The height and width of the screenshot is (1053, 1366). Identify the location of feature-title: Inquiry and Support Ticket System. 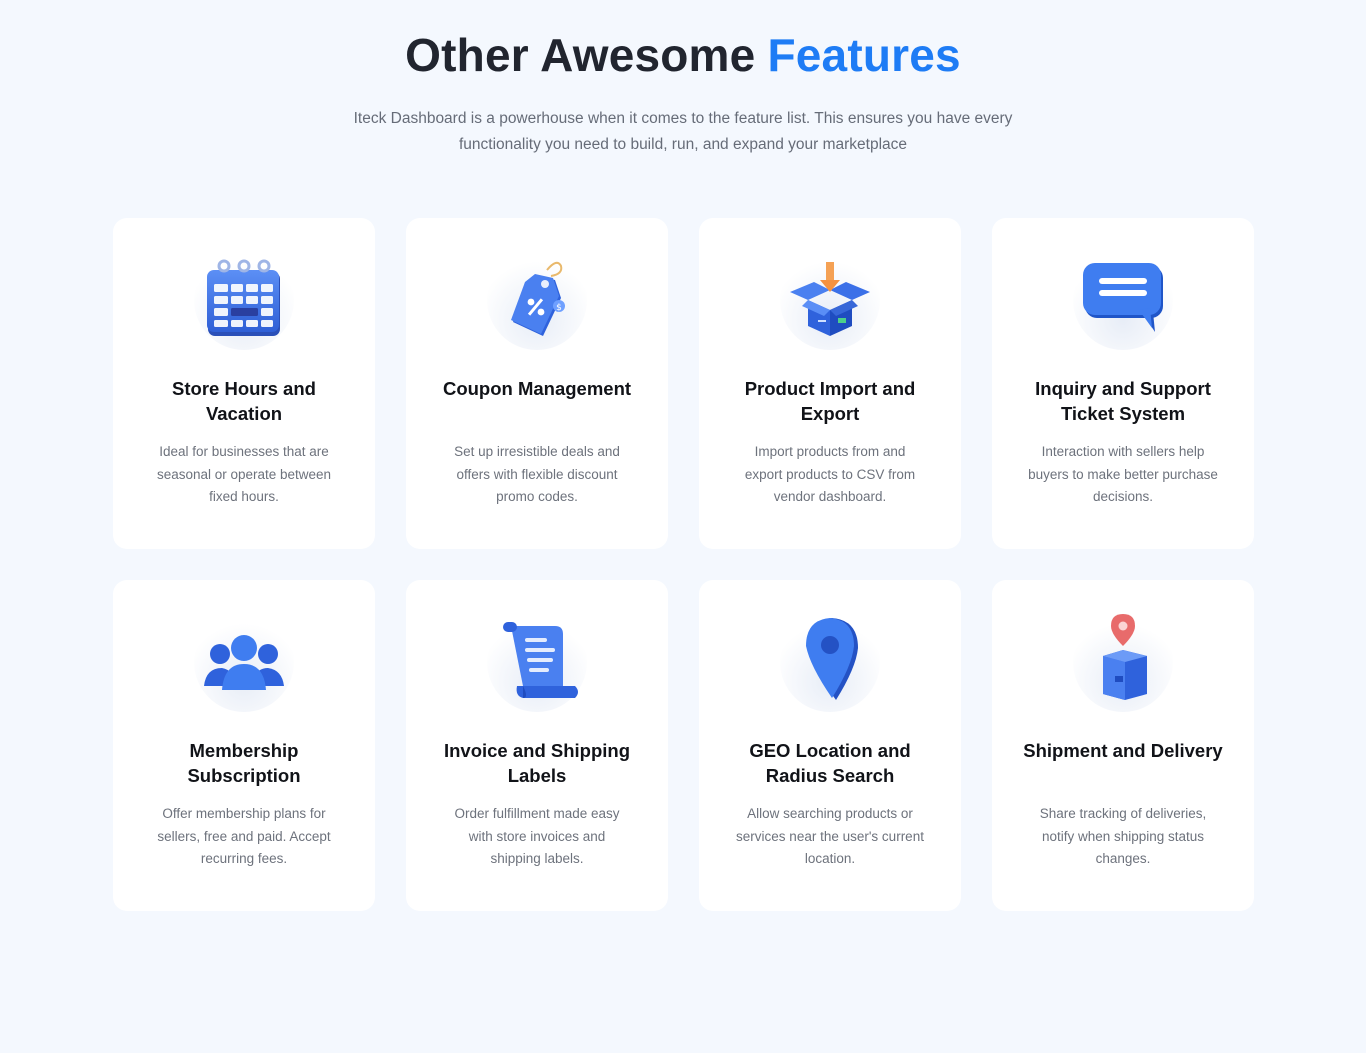
(1123, 401).